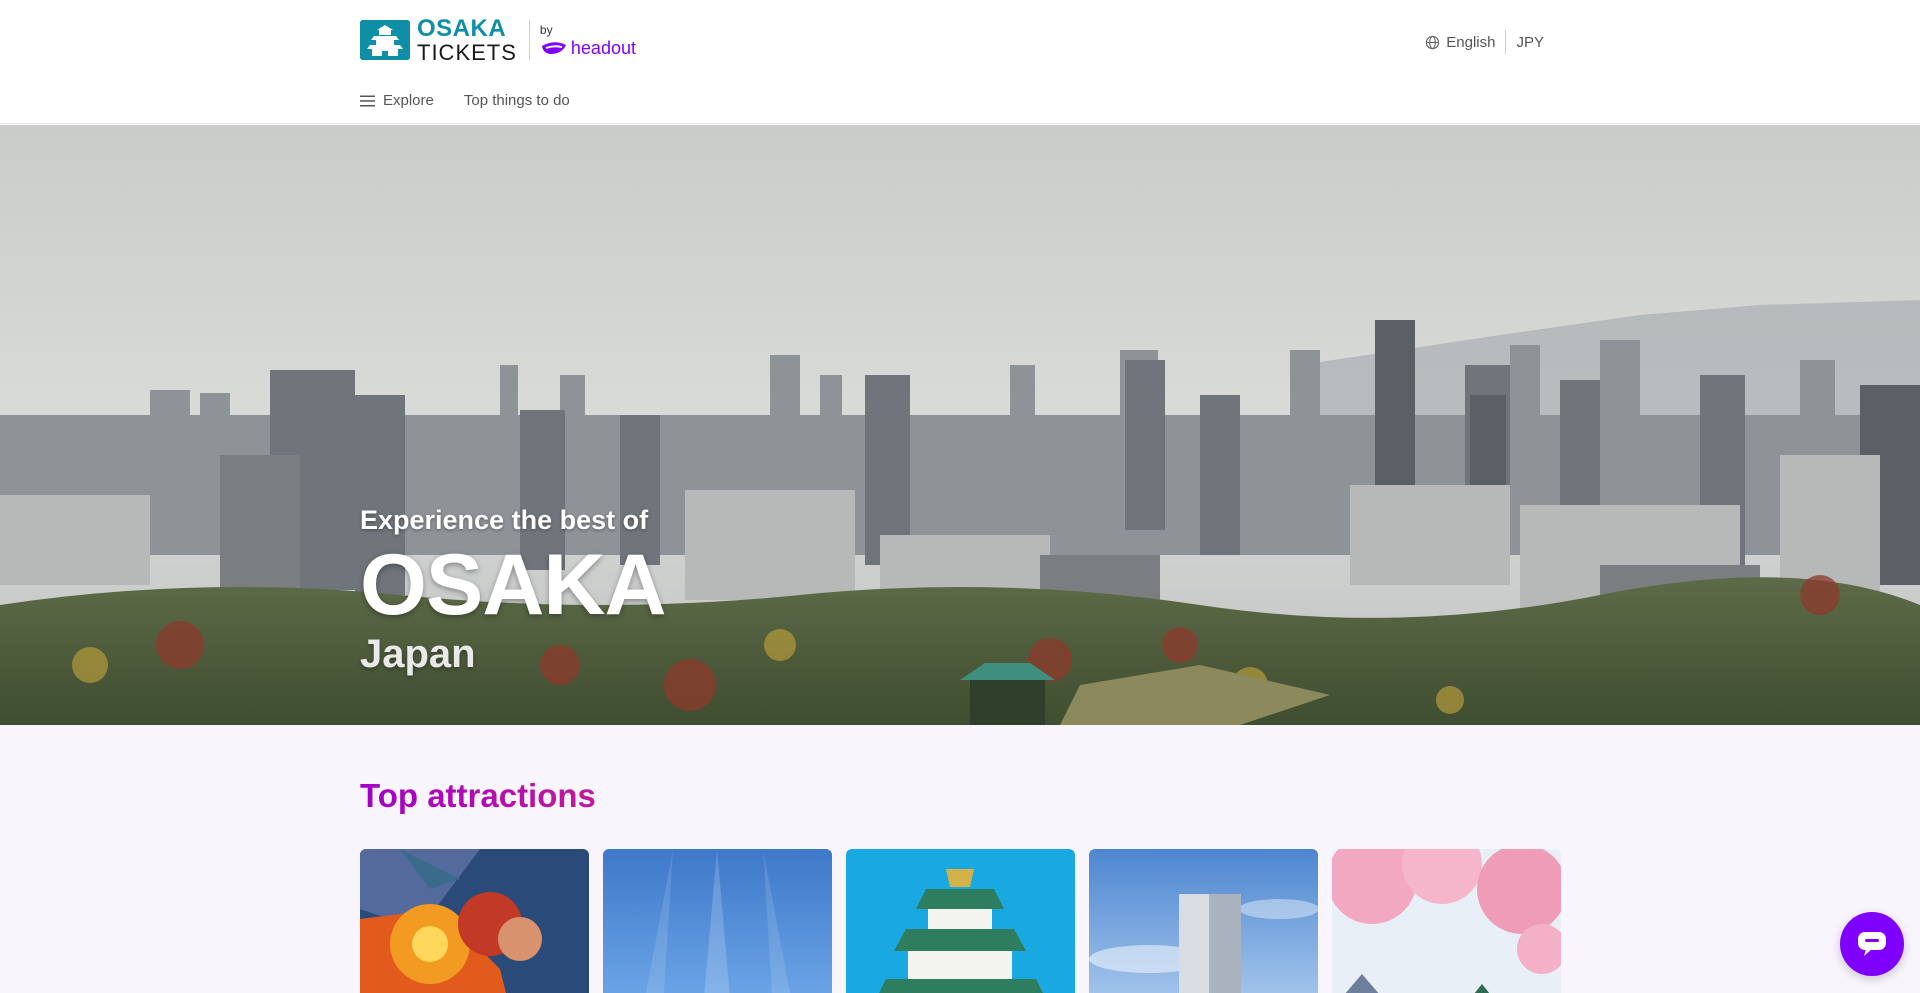  I want to click on logo-line-2: TICKETS, so click(467, 52).